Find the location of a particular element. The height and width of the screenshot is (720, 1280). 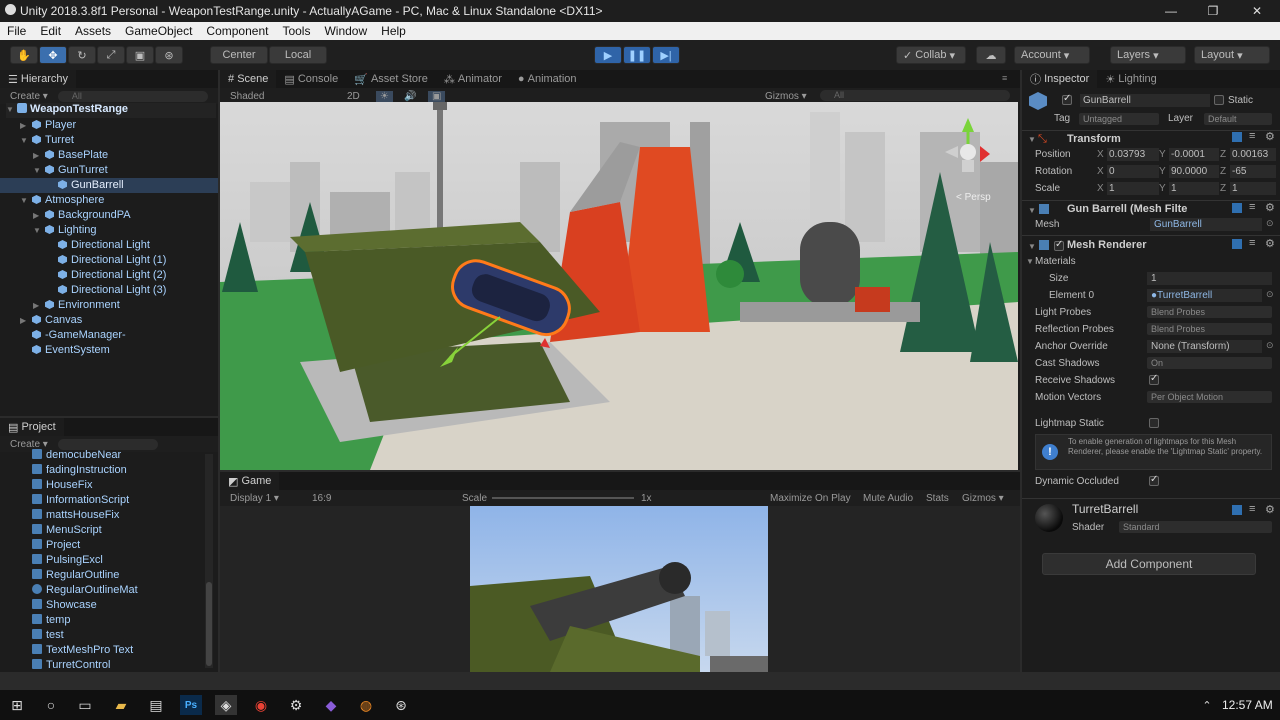

file-explorer-icon: ▰ is located at coordinates (121, 705).